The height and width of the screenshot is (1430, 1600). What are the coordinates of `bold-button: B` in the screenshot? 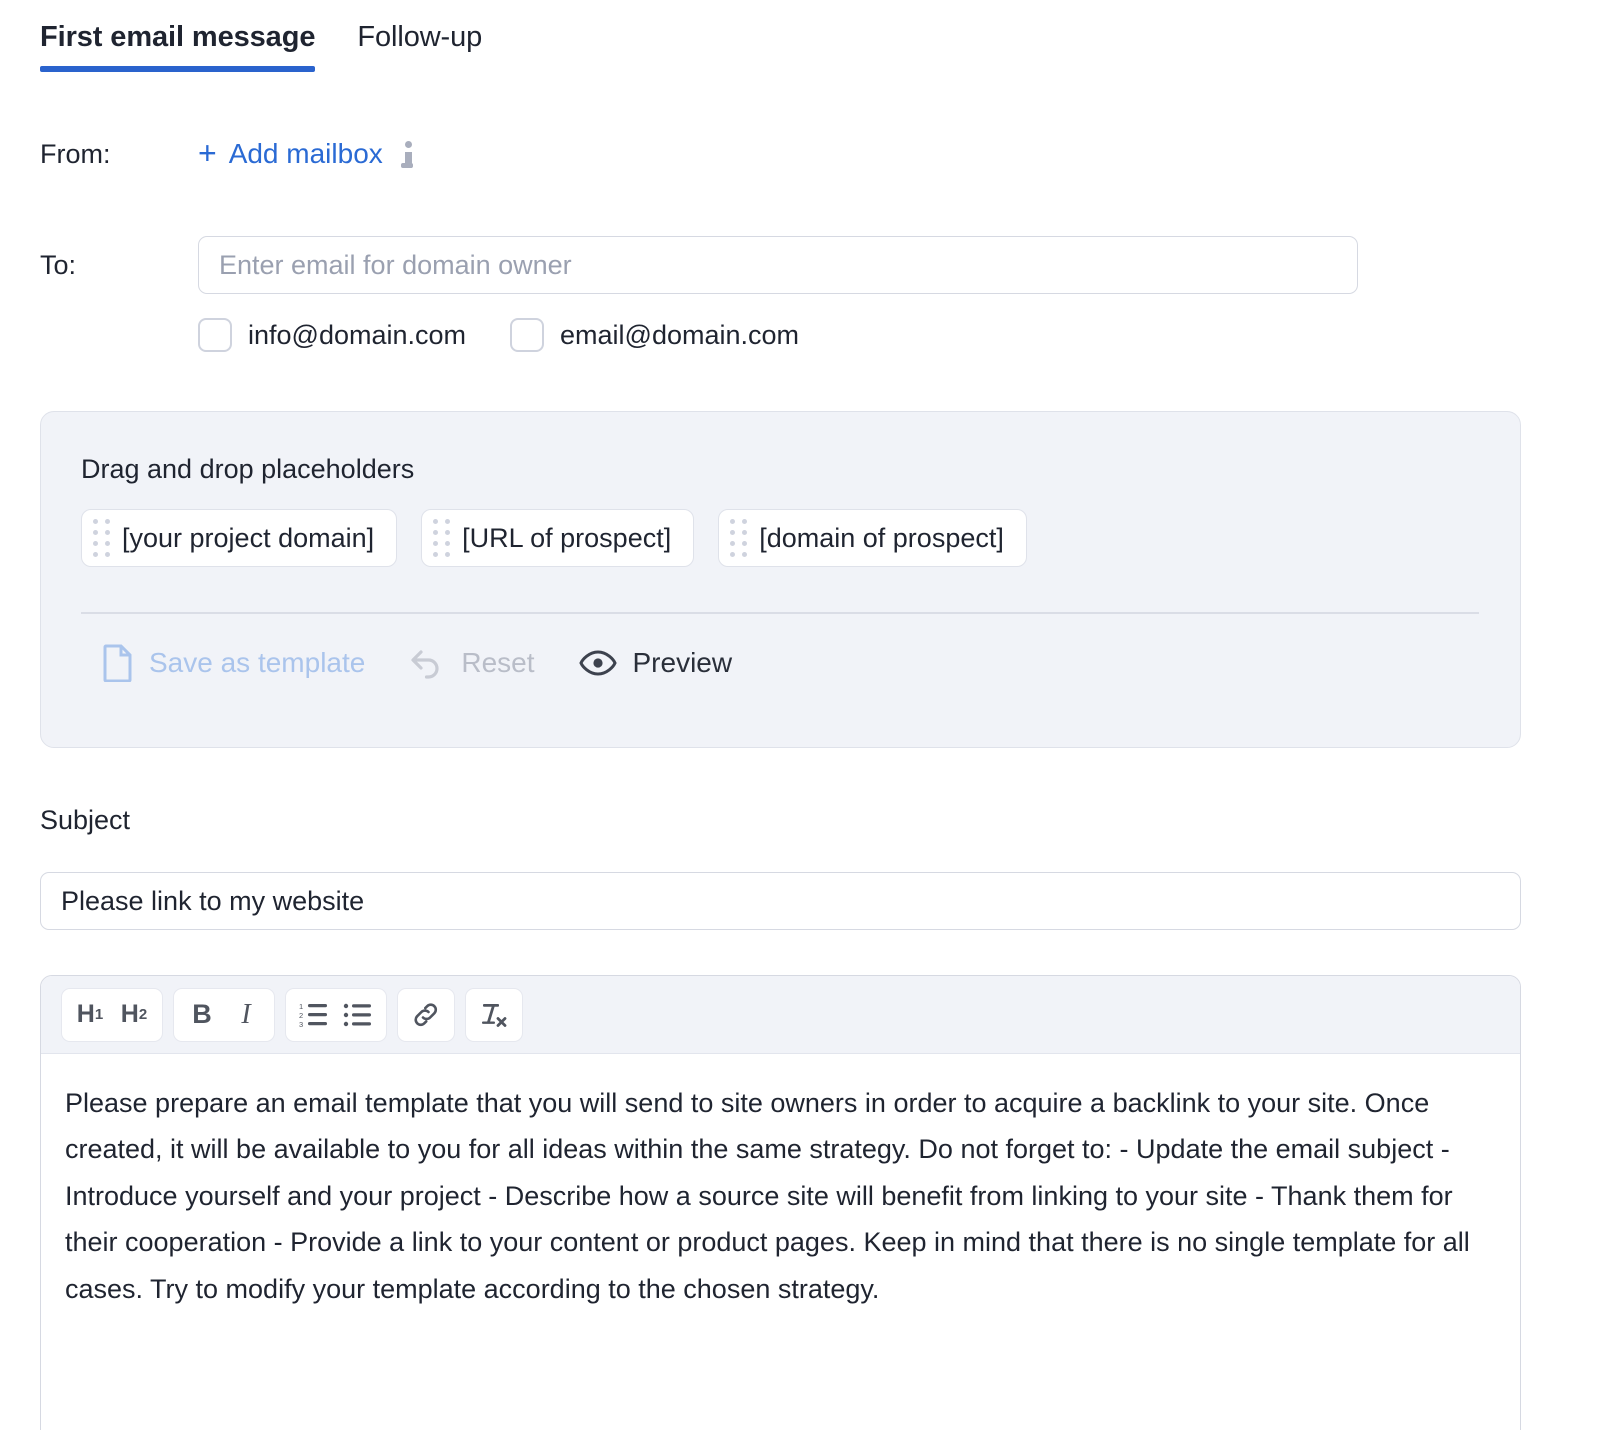 It's located at (202, 1015).